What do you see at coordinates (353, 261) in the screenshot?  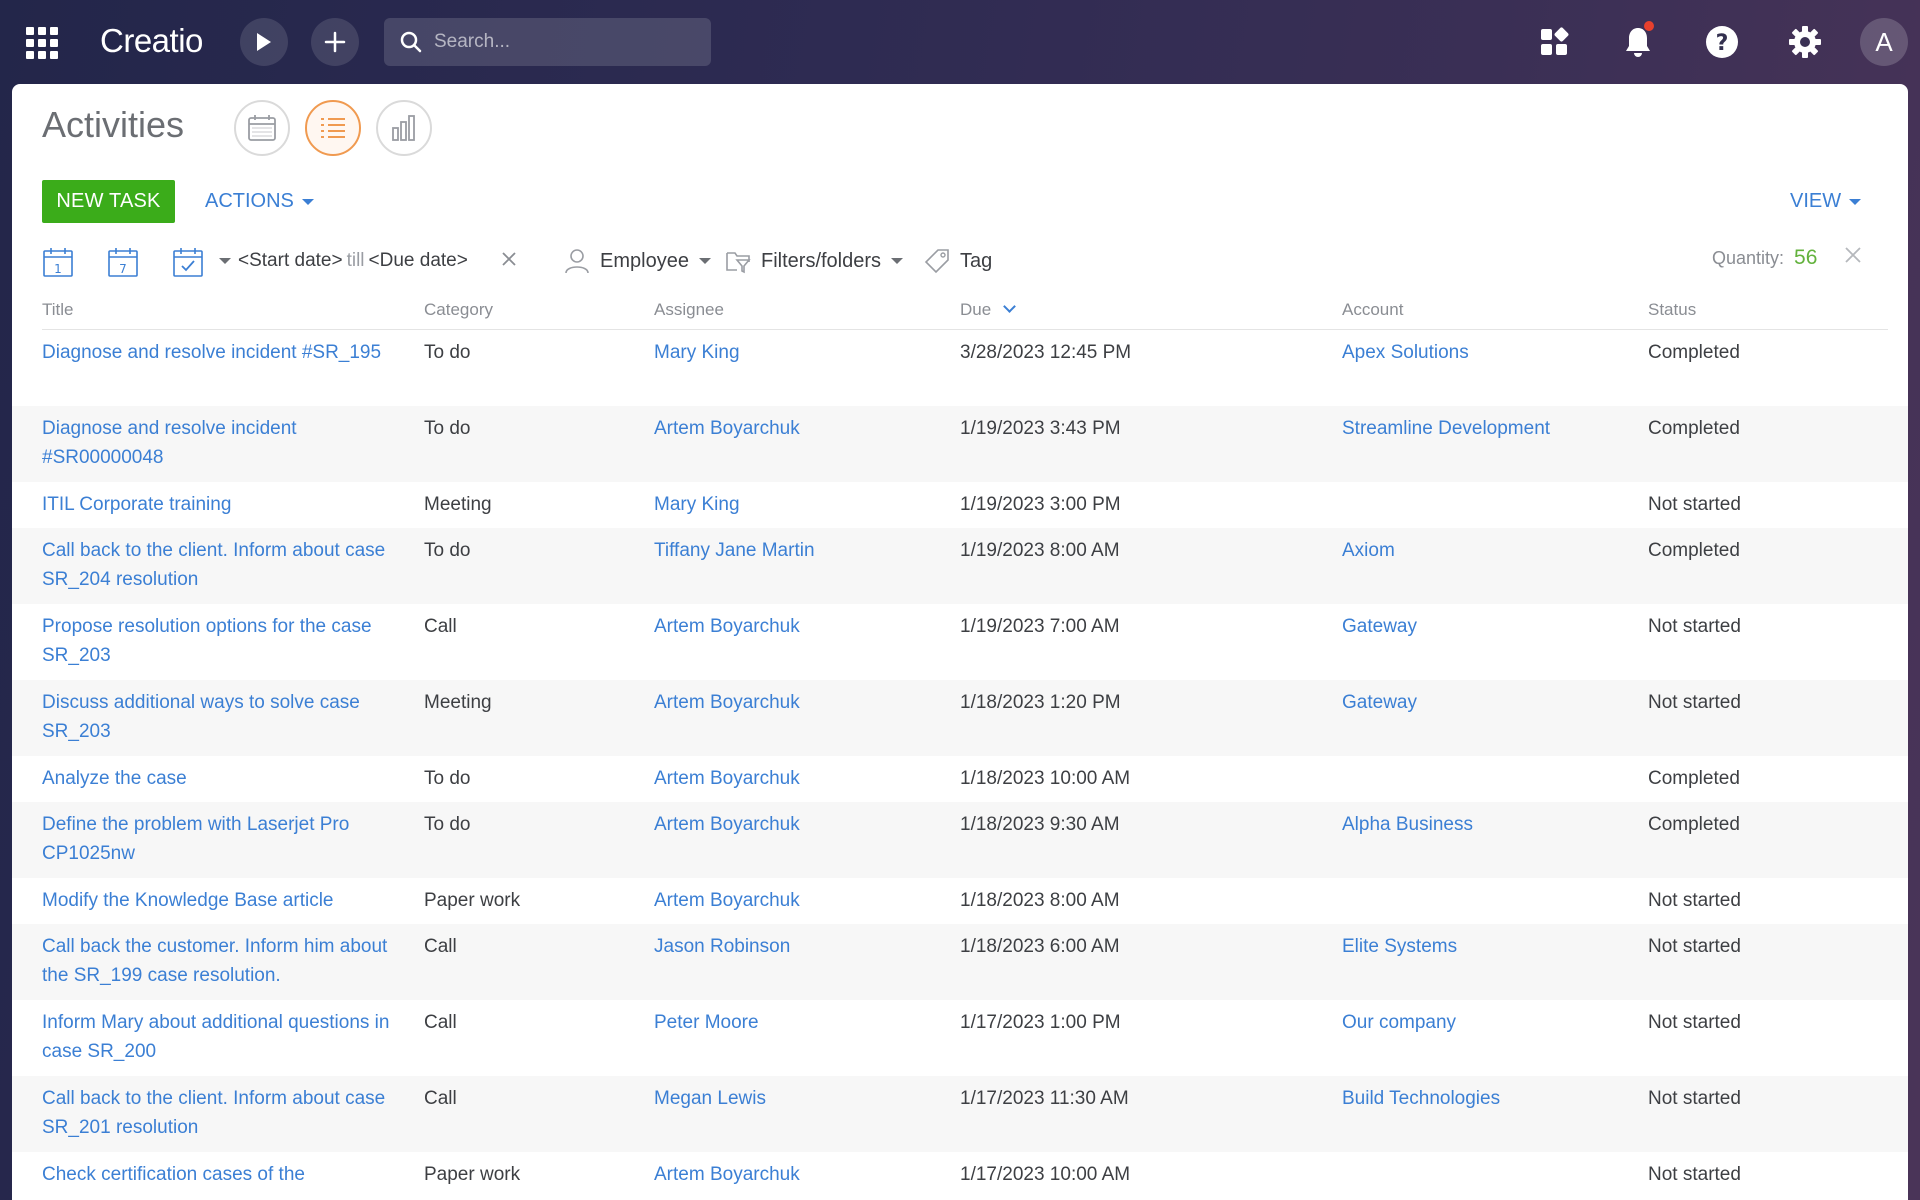 I see `date-range-filter: <Start date> till <Due date>` at bounding box center [353, 261].